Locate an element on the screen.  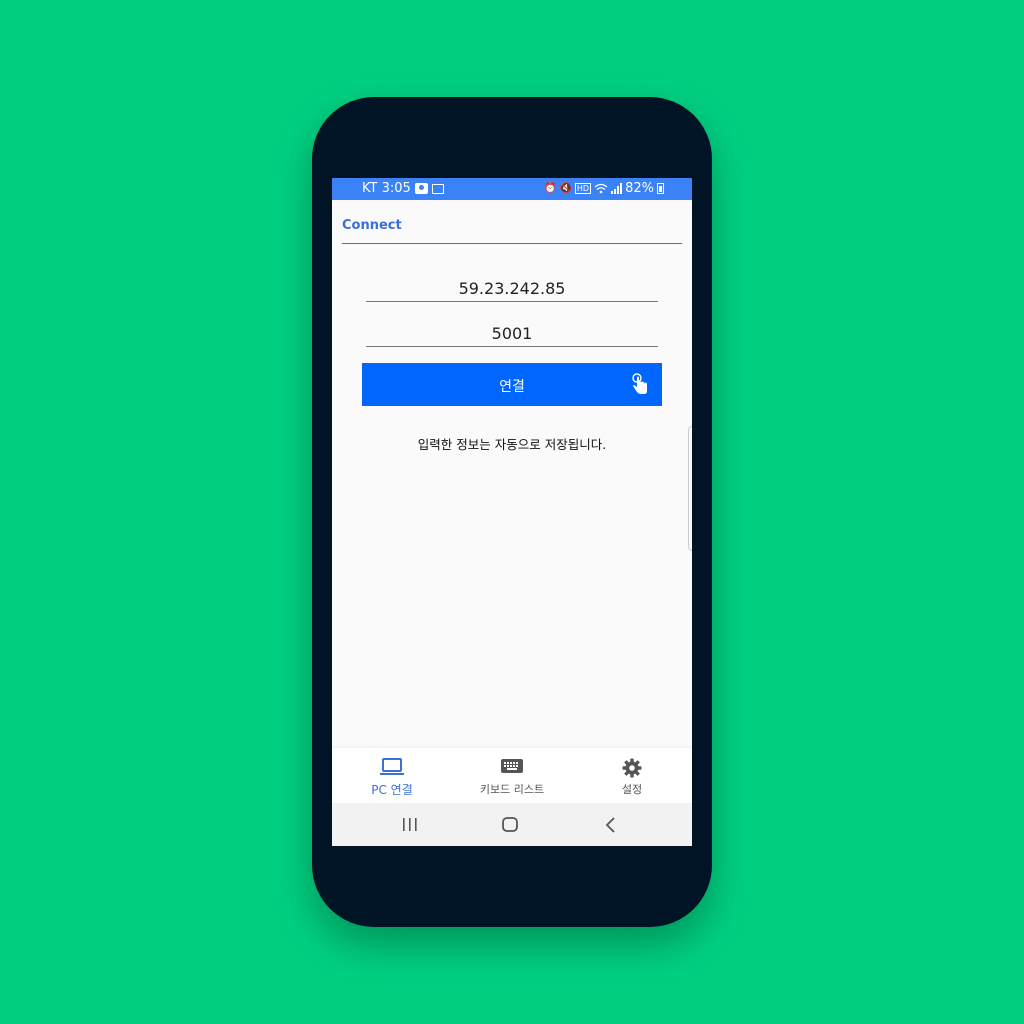
tab-settings-label: 설정 is located at coordinates (632, 789).